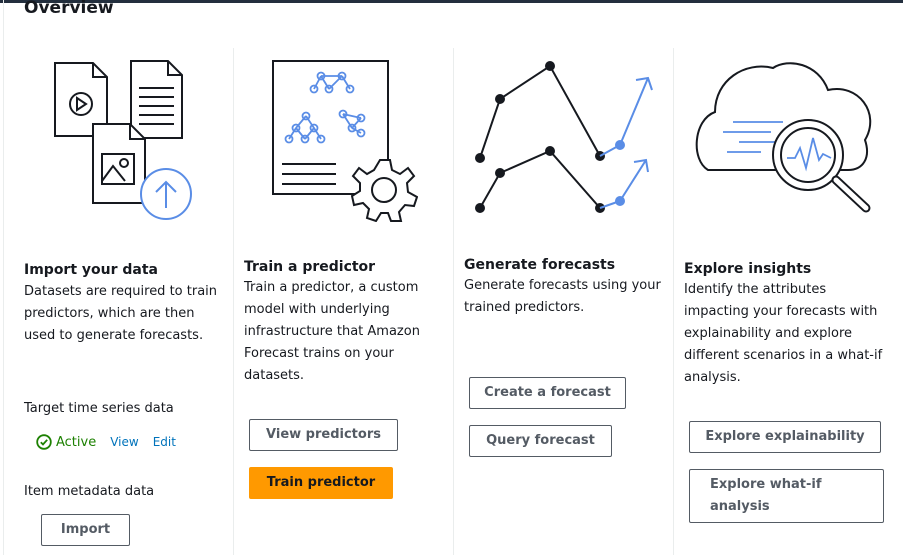 The width and height of the screenshot is (903, 555). Describe the element at coordinates (783, 137) in the screenshot. I see `cloud-magnifier-icon` at that location.